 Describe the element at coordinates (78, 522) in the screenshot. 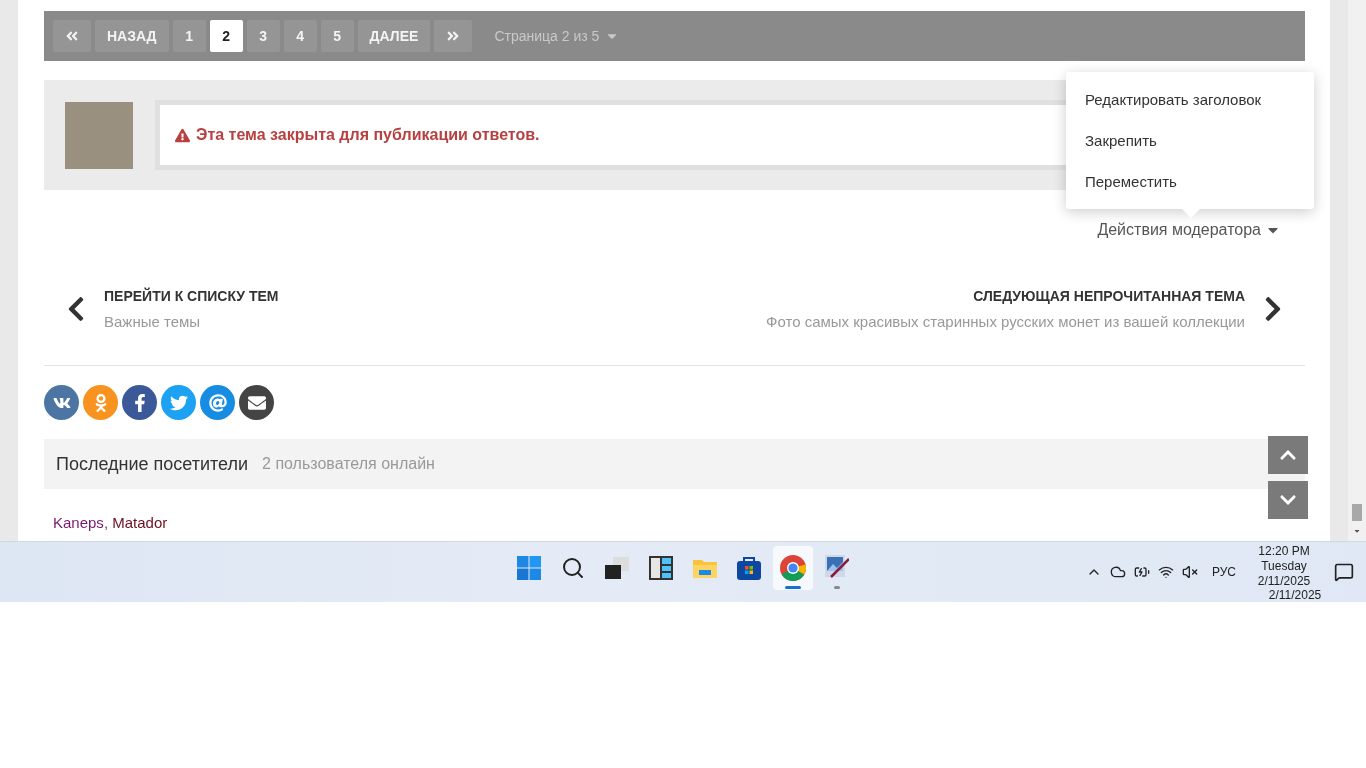

I see `user-link: Kaneps` at that location.